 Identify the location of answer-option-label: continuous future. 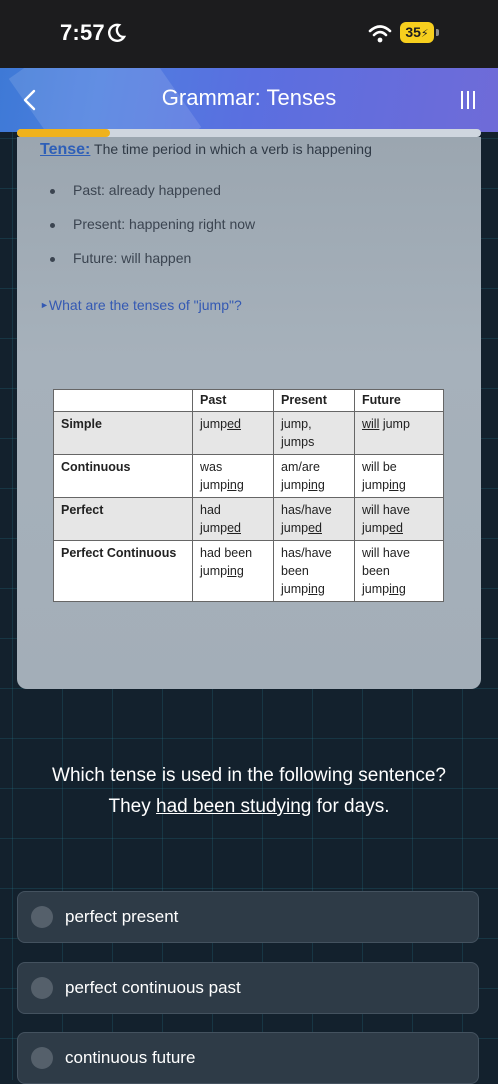
(130, 1057).